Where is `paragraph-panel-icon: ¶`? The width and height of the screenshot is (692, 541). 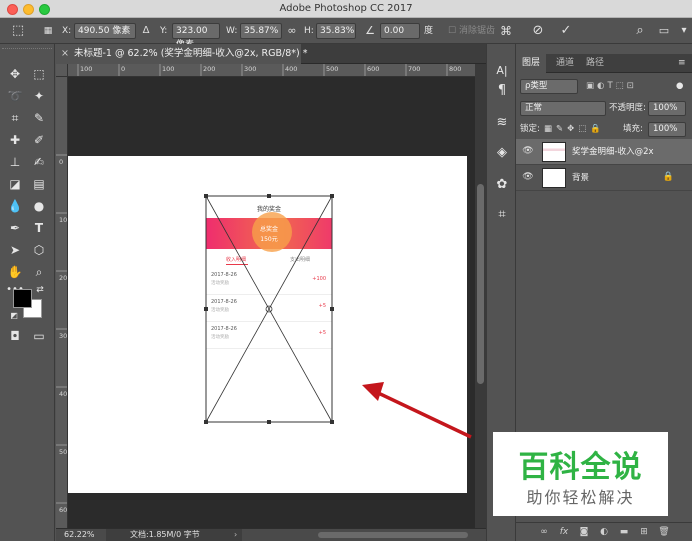 paragraph-panel-icon: ¶ is located at coordinates (502, 91).